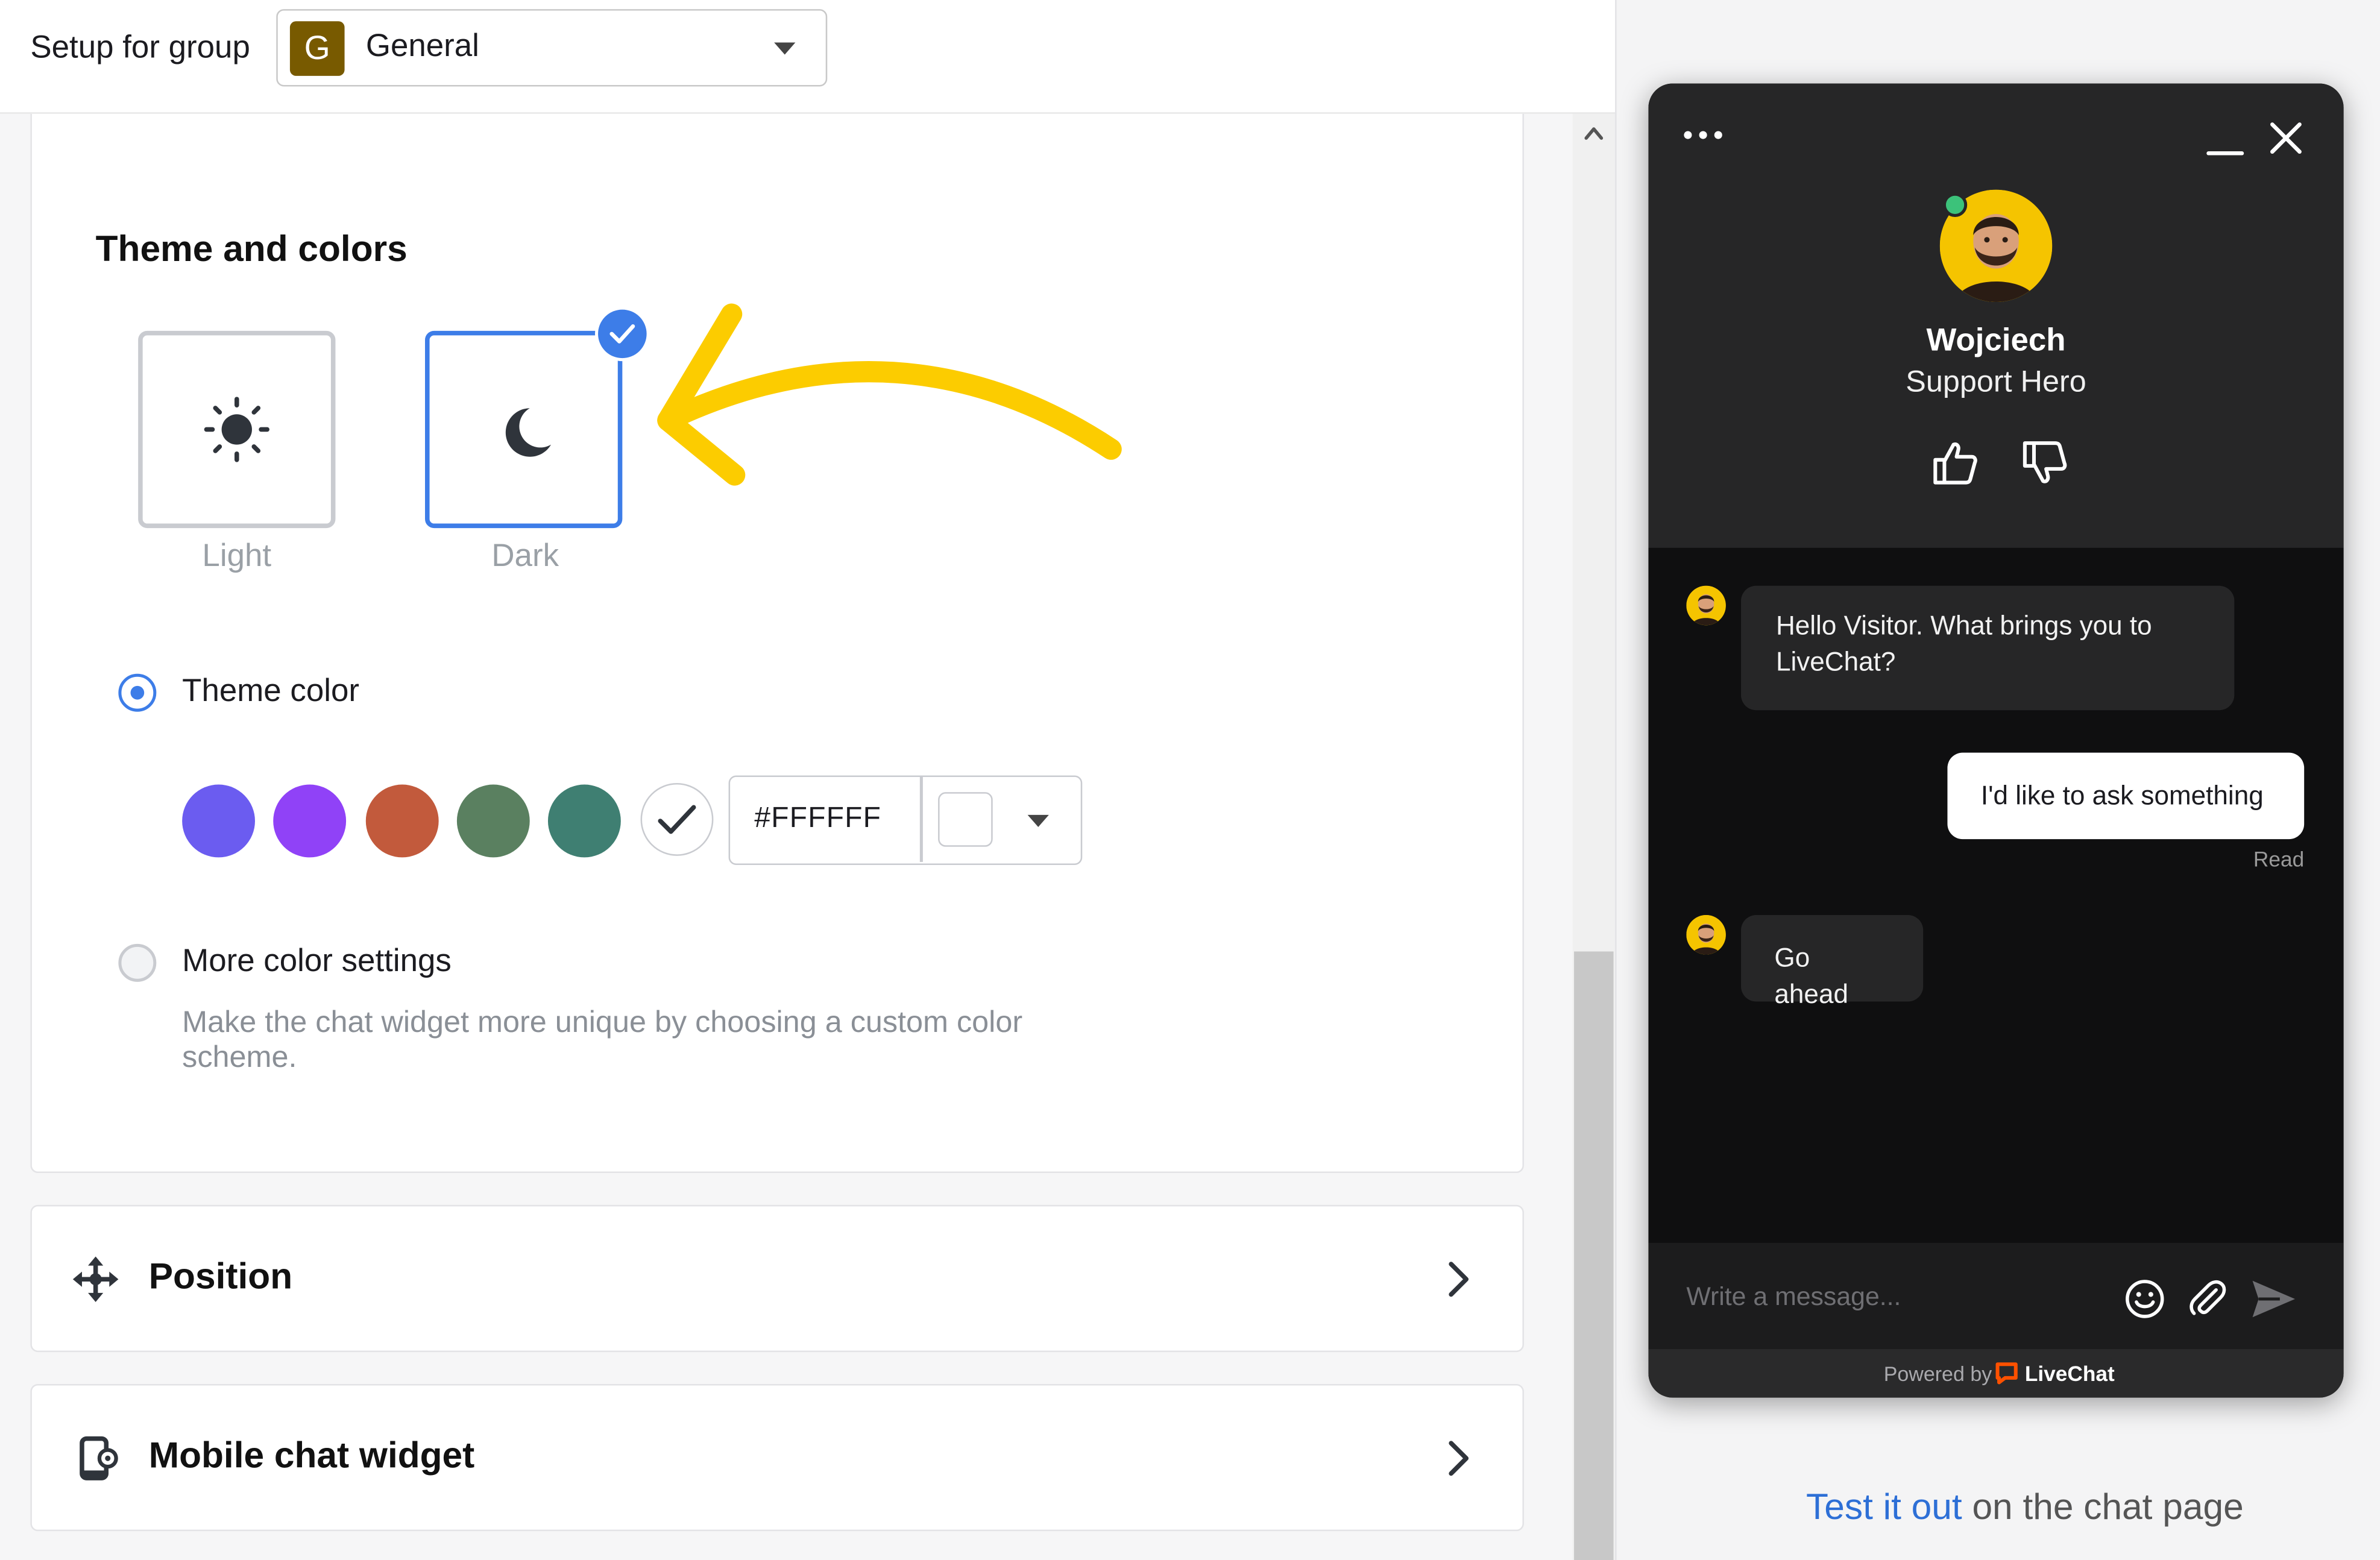  What do you see at coordinates (818, 818) in the screenshot?
I see `hex-color-value: #FFFFFF` at bounding box center [818, 818].